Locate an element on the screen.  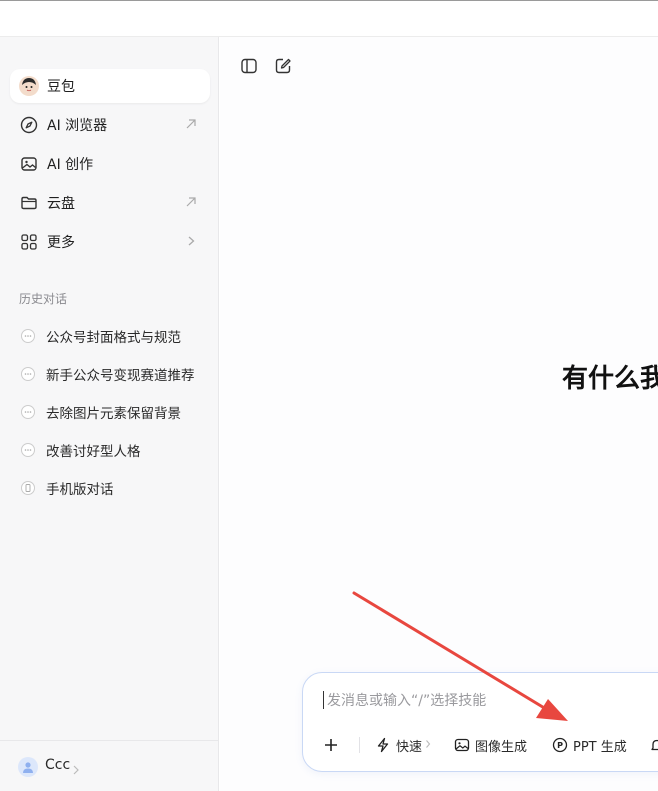
image-generation-button: 图像生成 is located at coordinates (490, 745).